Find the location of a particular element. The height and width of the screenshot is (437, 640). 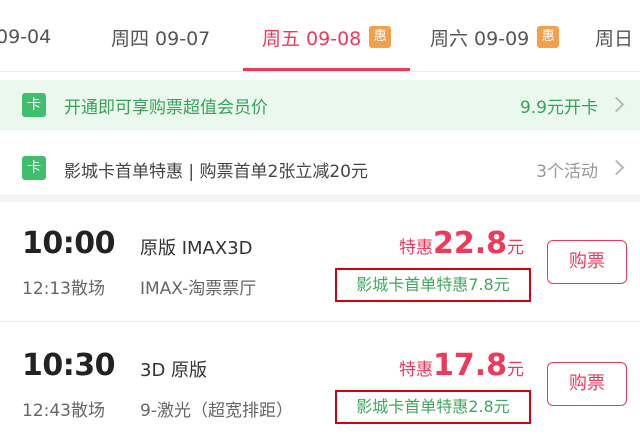

hall-name: IMAX-淘票票厅 is located at coordinates (198, 289).